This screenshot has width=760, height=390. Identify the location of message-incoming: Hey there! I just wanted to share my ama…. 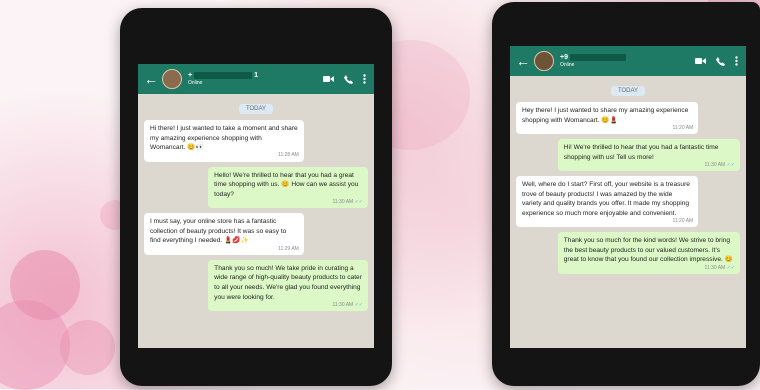
(607, 118).